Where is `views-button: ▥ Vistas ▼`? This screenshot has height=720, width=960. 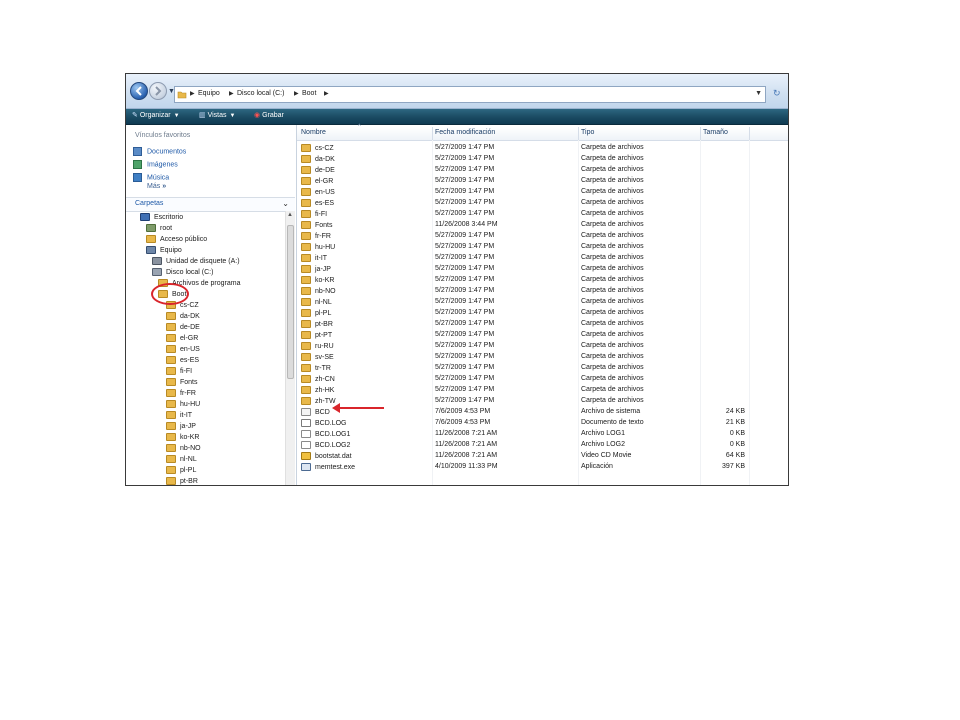 views-button: ▥ Vistas ▼ is located at coordinates (217, 115).